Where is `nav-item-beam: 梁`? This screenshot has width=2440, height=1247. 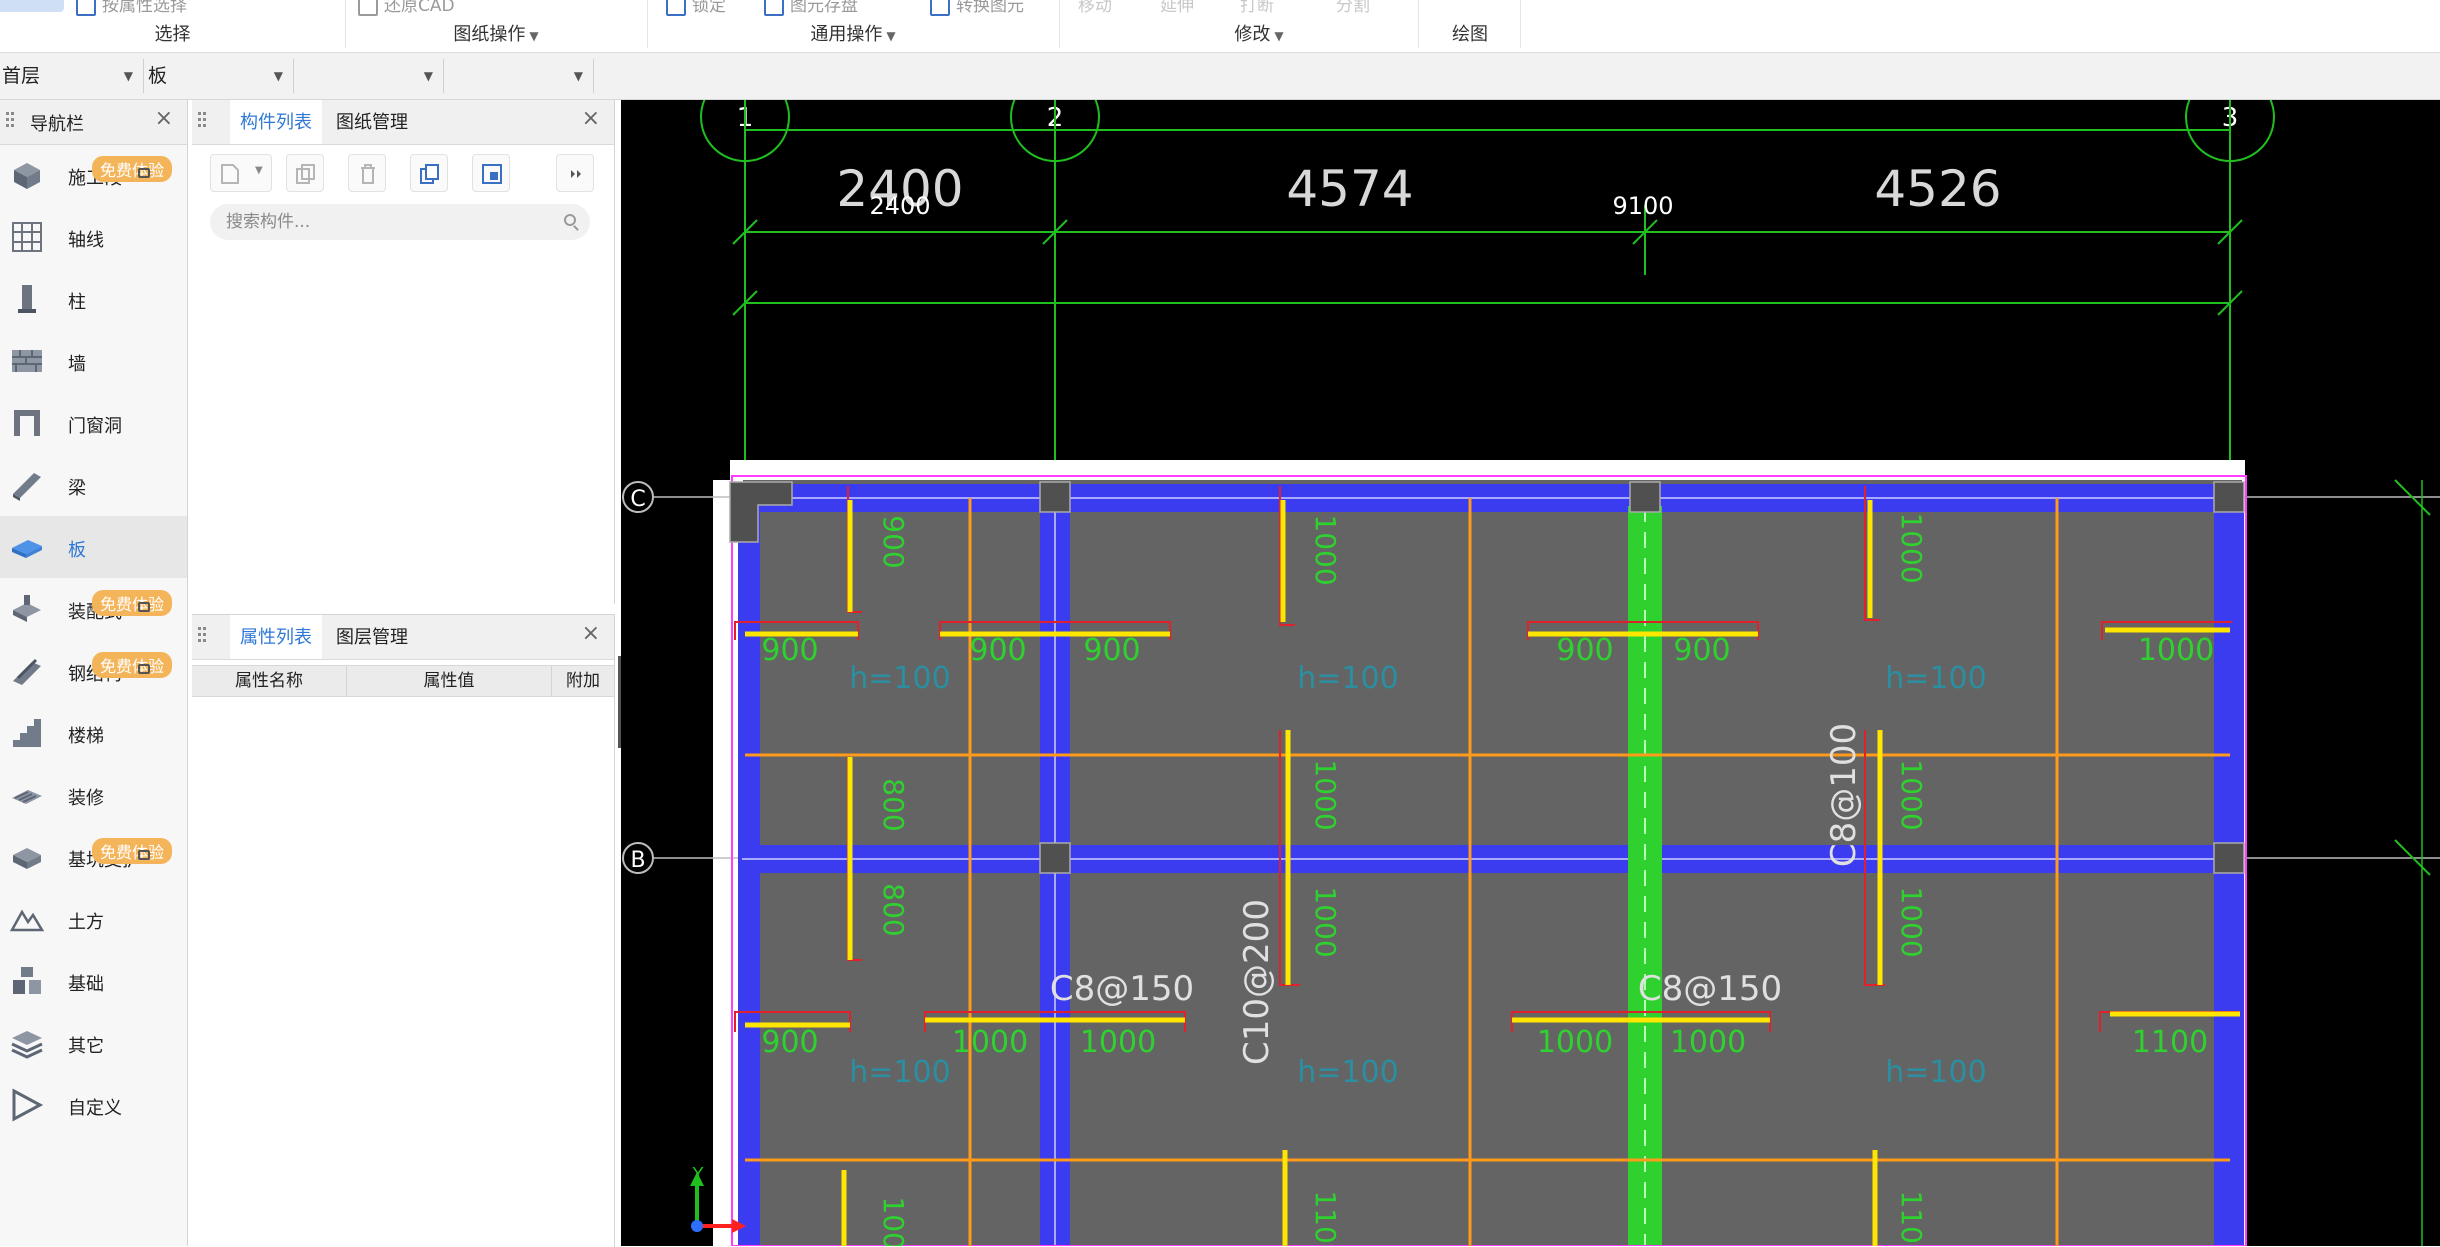
nav-item-beam: 梁 is located at coordinates (93, 485).